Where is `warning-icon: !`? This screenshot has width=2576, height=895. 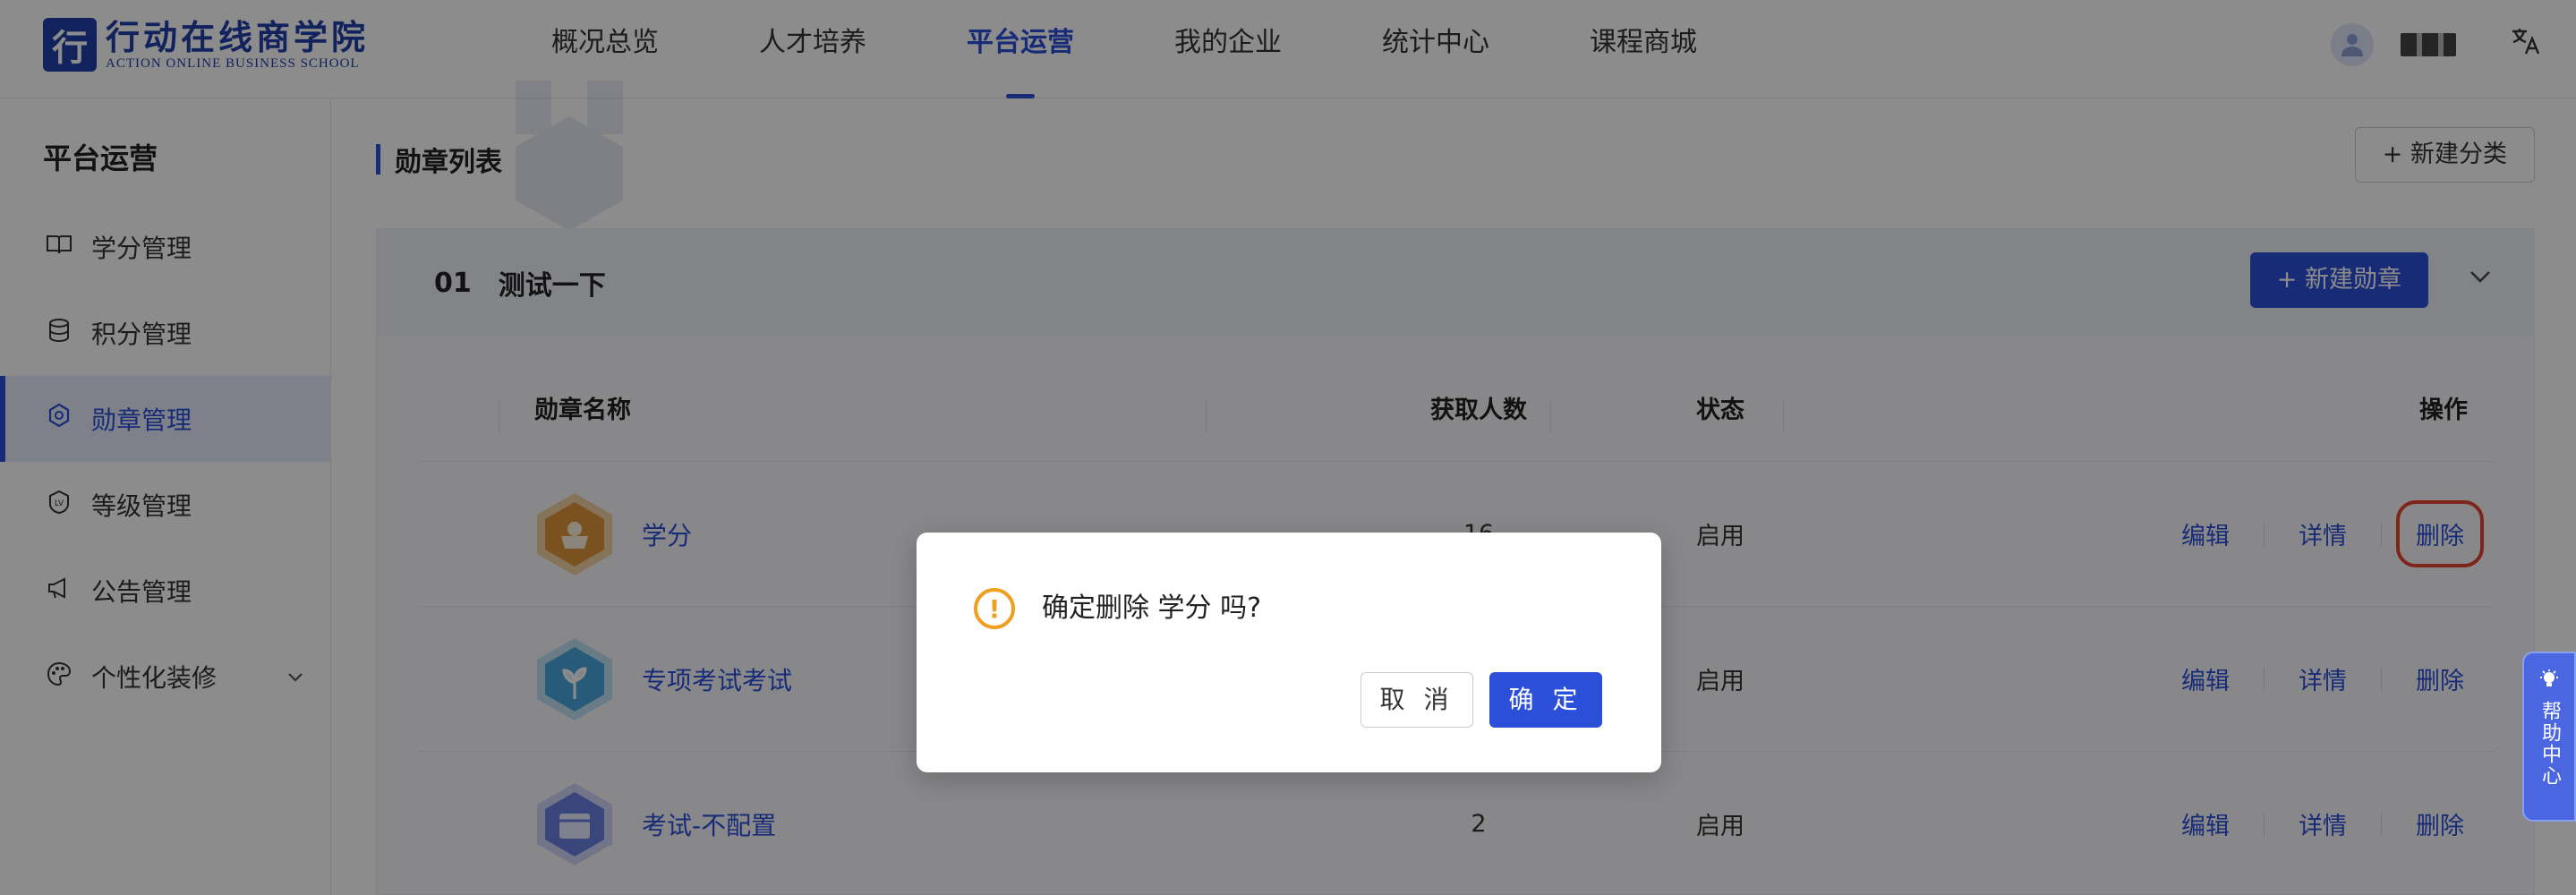
warning-icon: ! is located at coordinates (994, 608).